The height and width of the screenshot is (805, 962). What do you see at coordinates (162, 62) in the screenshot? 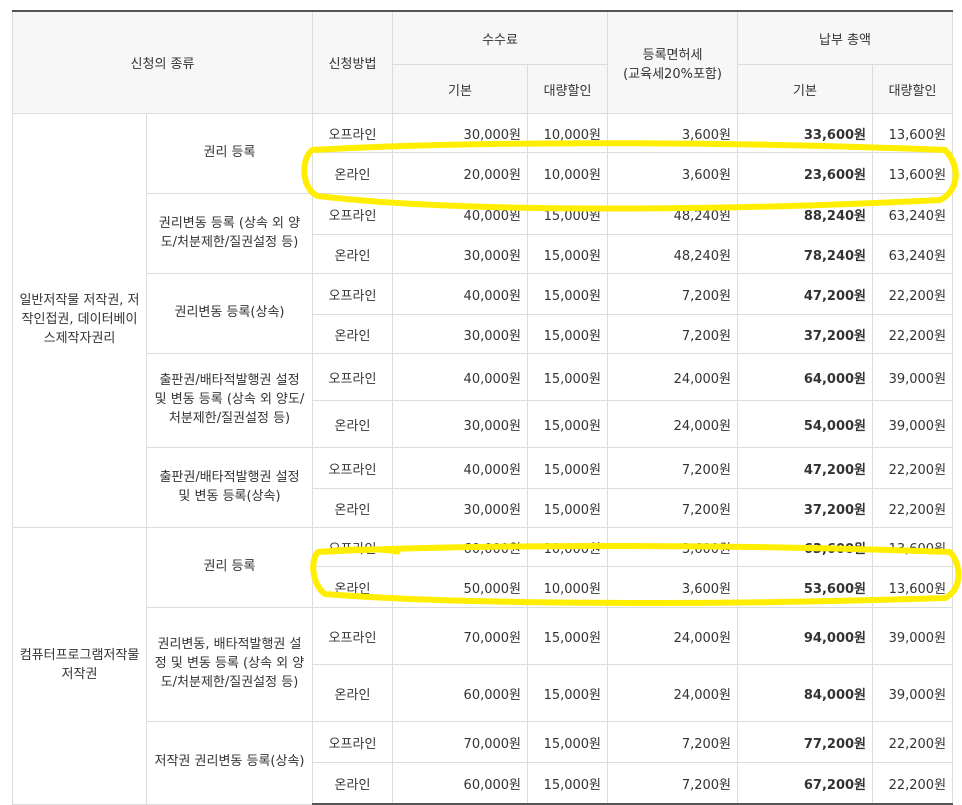
I see `header-type: 신청의 종류` at bounding box center [162, 62].